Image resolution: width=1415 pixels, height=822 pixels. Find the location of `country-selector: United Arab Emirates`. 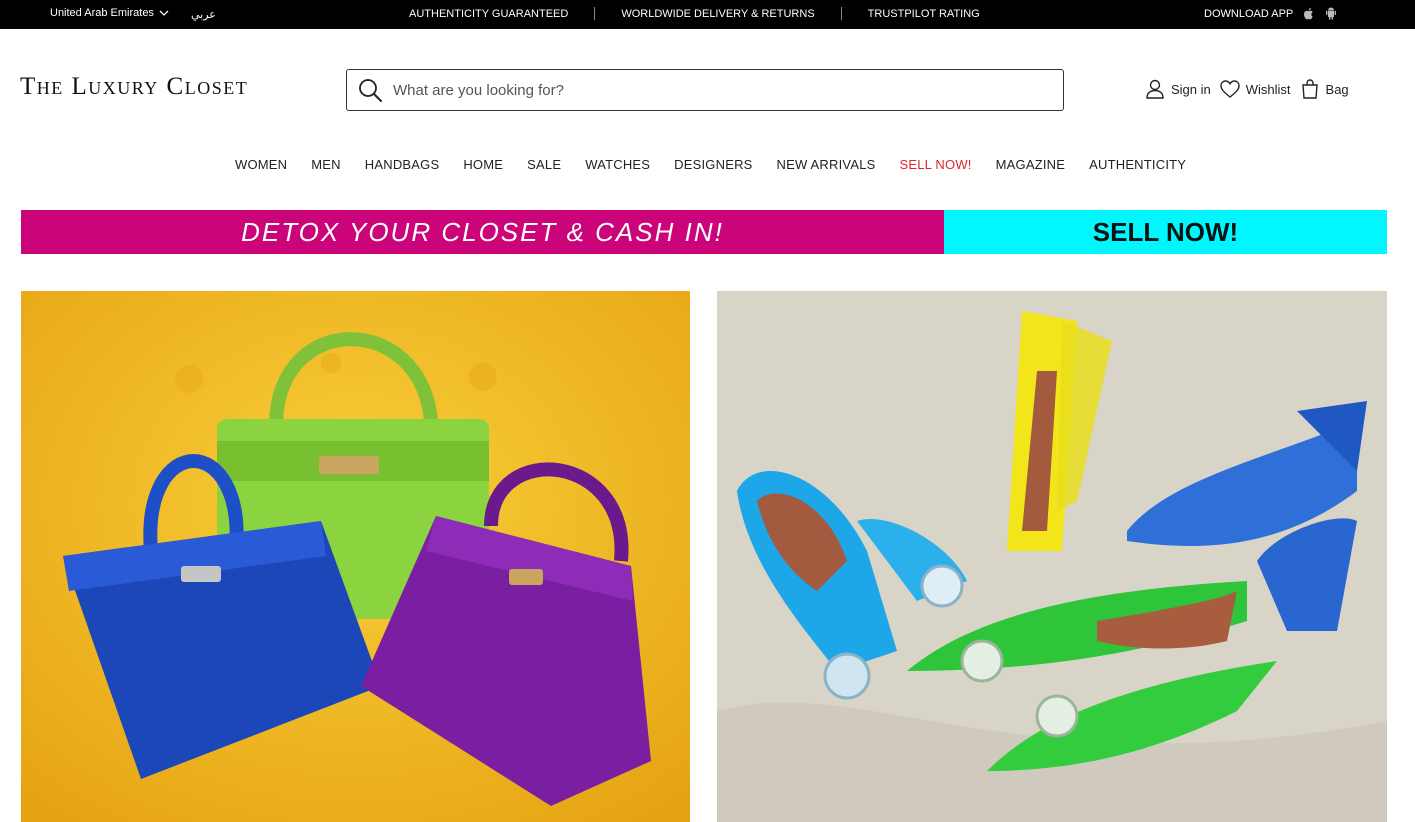

country-selector: United Arab Emirates is located at coordinates (110, 13).